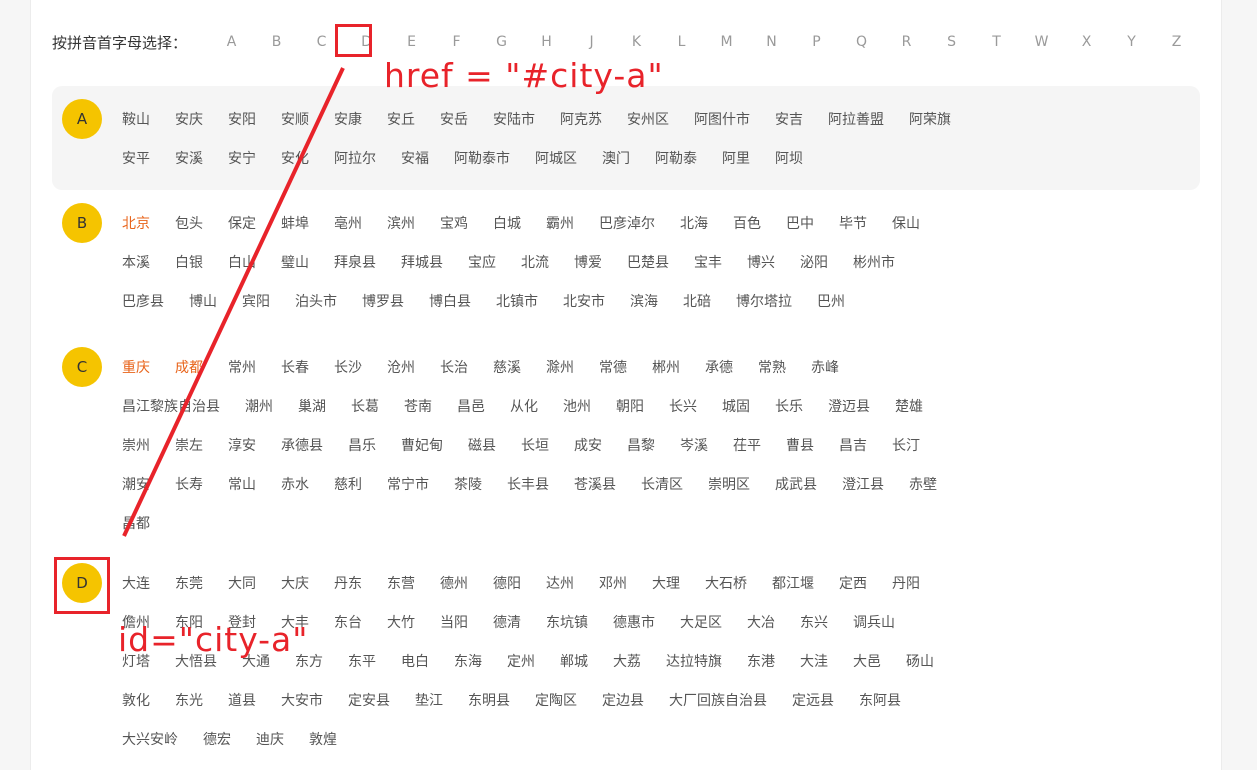 Image resolution: width=1257 pixels, height=770 pixels. I want to click on city-link: 毕节, so click(853, 223).